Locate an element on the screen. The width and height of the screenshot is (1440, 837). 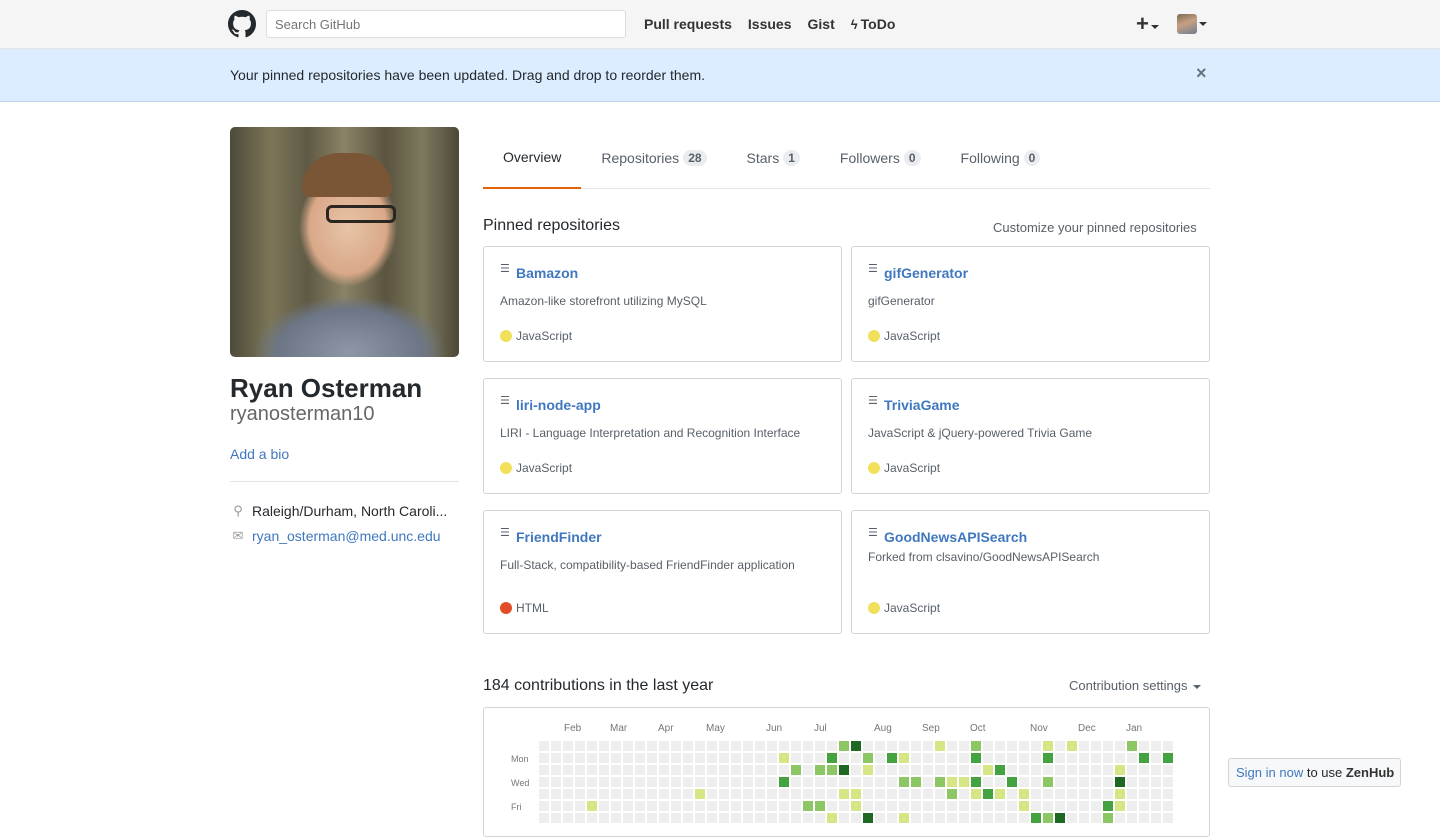
zenhub-signin-link: Sign in now is located at coordinates (1269, 772).